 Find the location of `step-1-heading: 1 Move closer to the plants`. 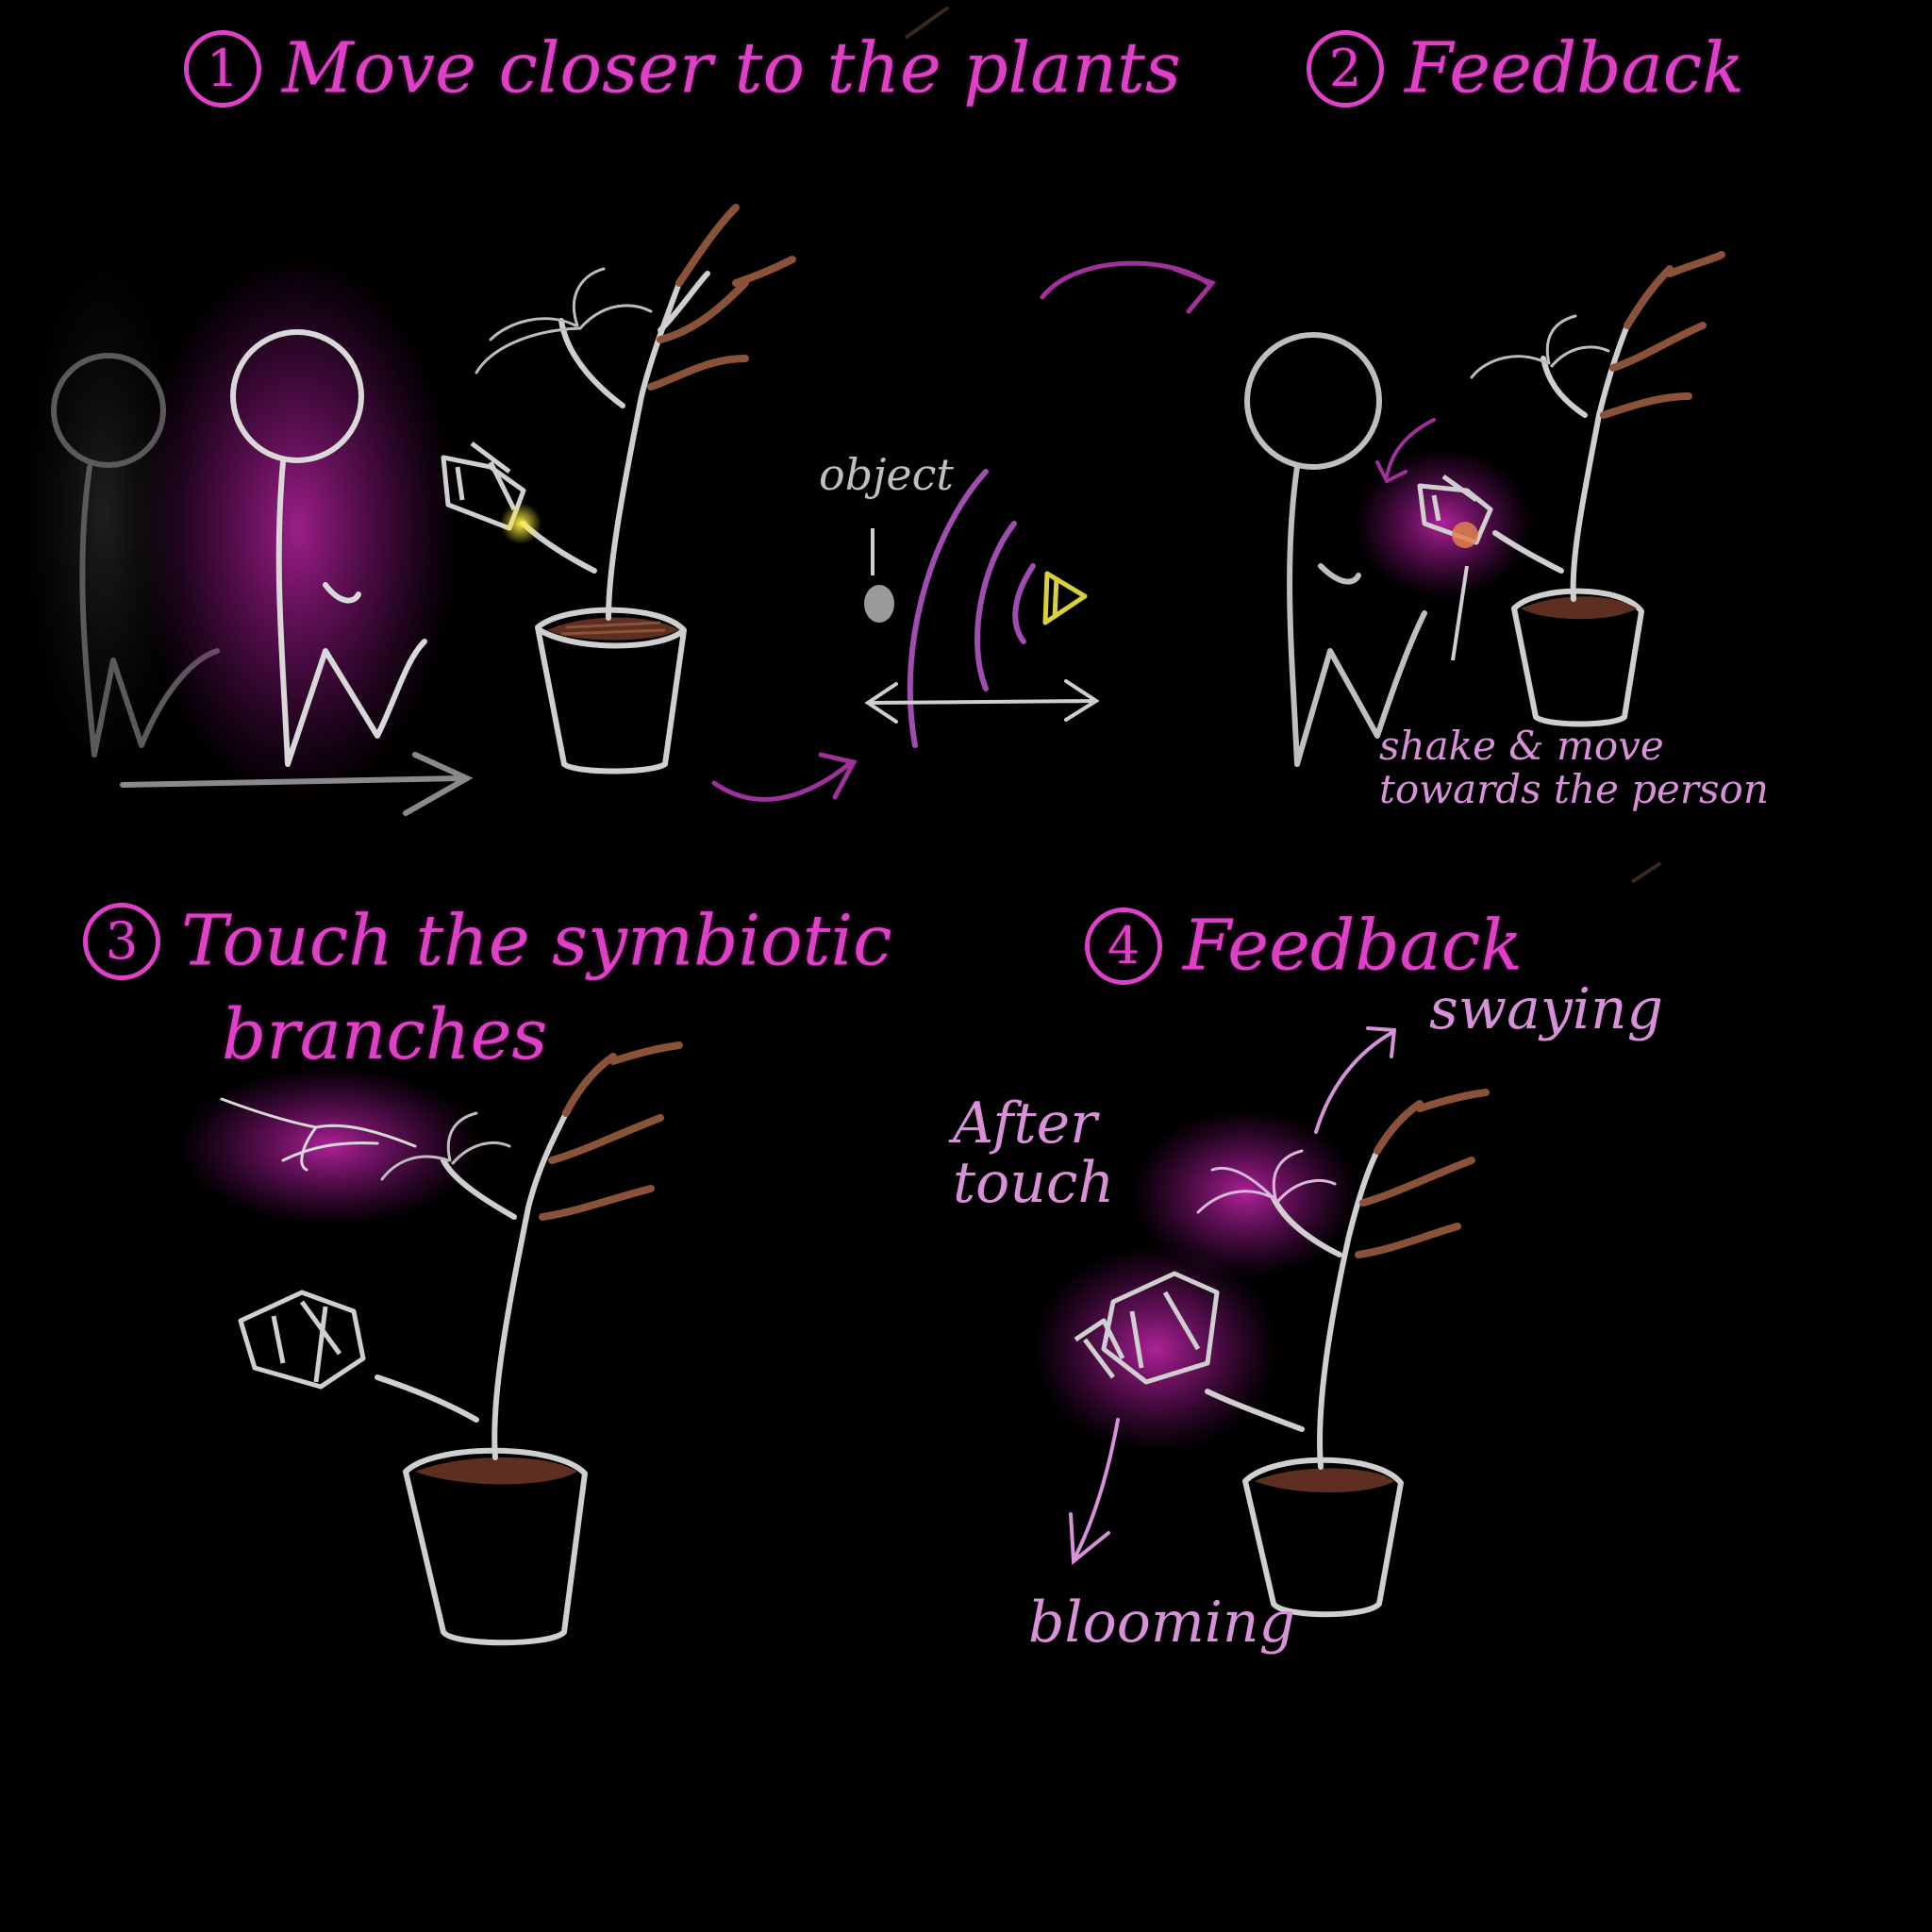

step-1-heading: 1 Move closer to the plants is located at coordinates (682, 68).